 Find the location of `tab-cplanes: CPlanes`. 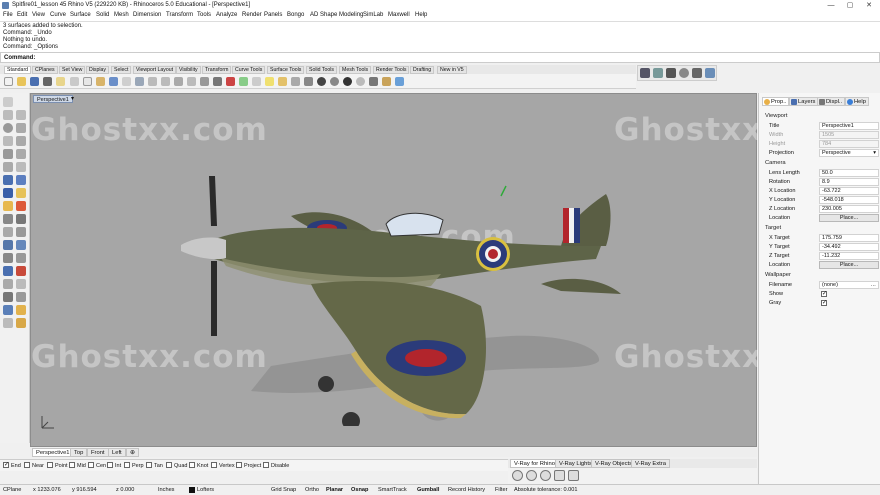

tab-cplanes: CPlanes is located at coordinates (45, 70).